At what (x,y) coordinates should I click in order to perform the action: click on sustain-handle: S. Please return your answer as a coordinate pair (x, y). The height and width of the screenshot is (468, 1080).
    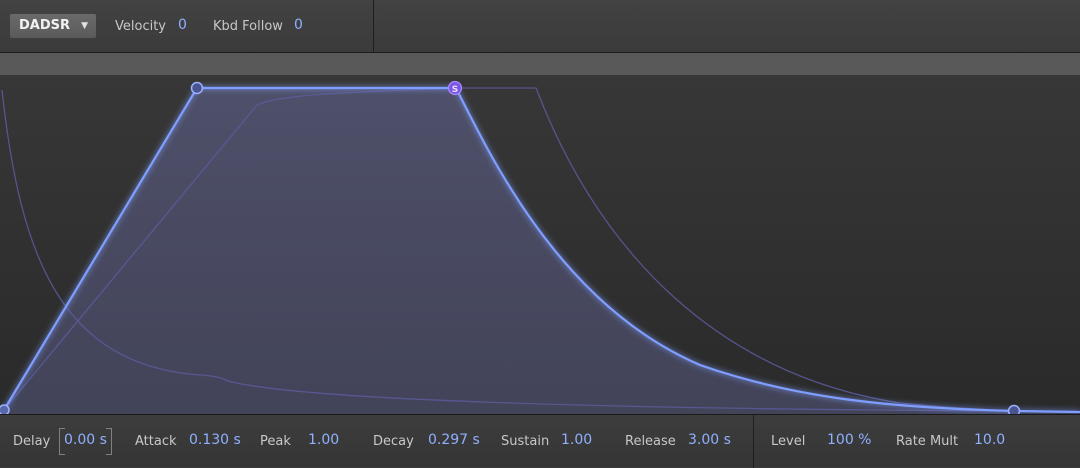
    Looking at the image, I should click on (455, 88).